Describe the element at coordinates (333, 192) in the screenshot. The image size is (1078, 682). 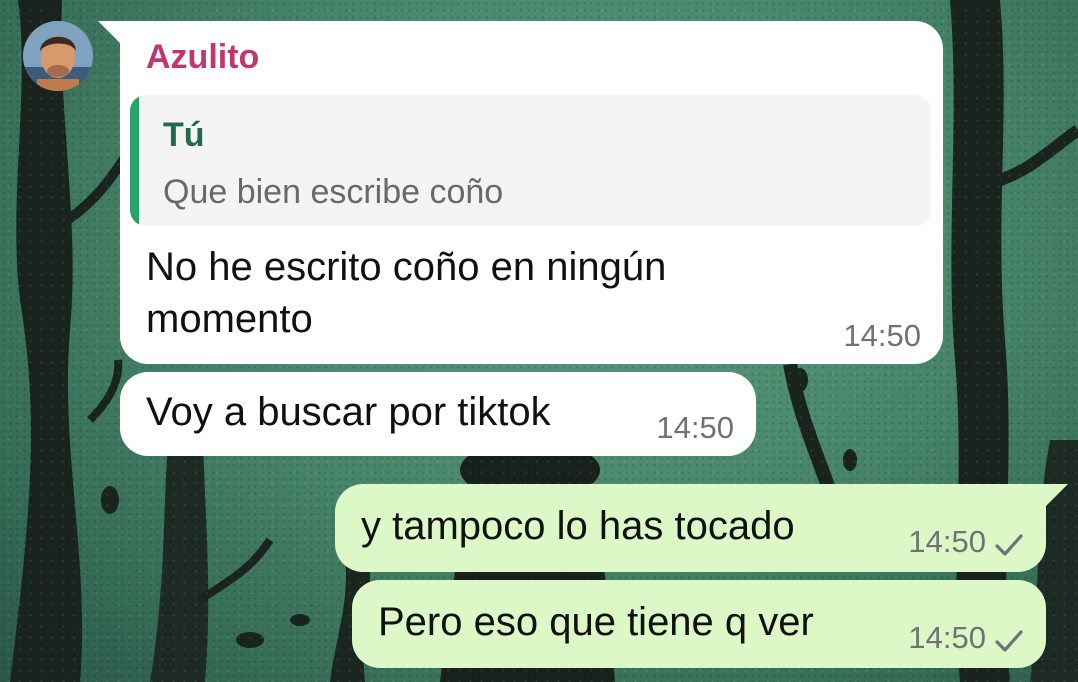
I see `quoted-text: Que bien escribe coño` at that location.